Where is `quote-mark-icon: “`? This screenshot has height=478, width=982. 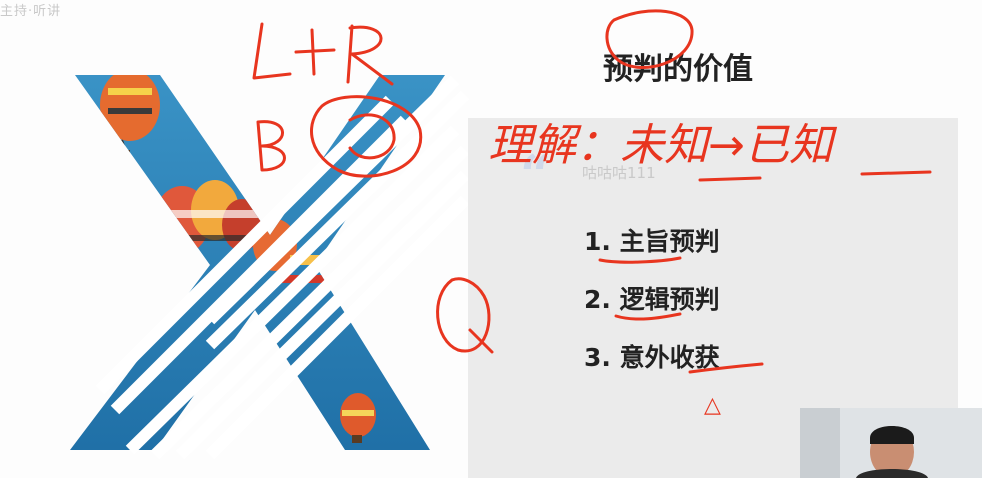 quote-mark-icon: “ is located at coordinates (536, 175).